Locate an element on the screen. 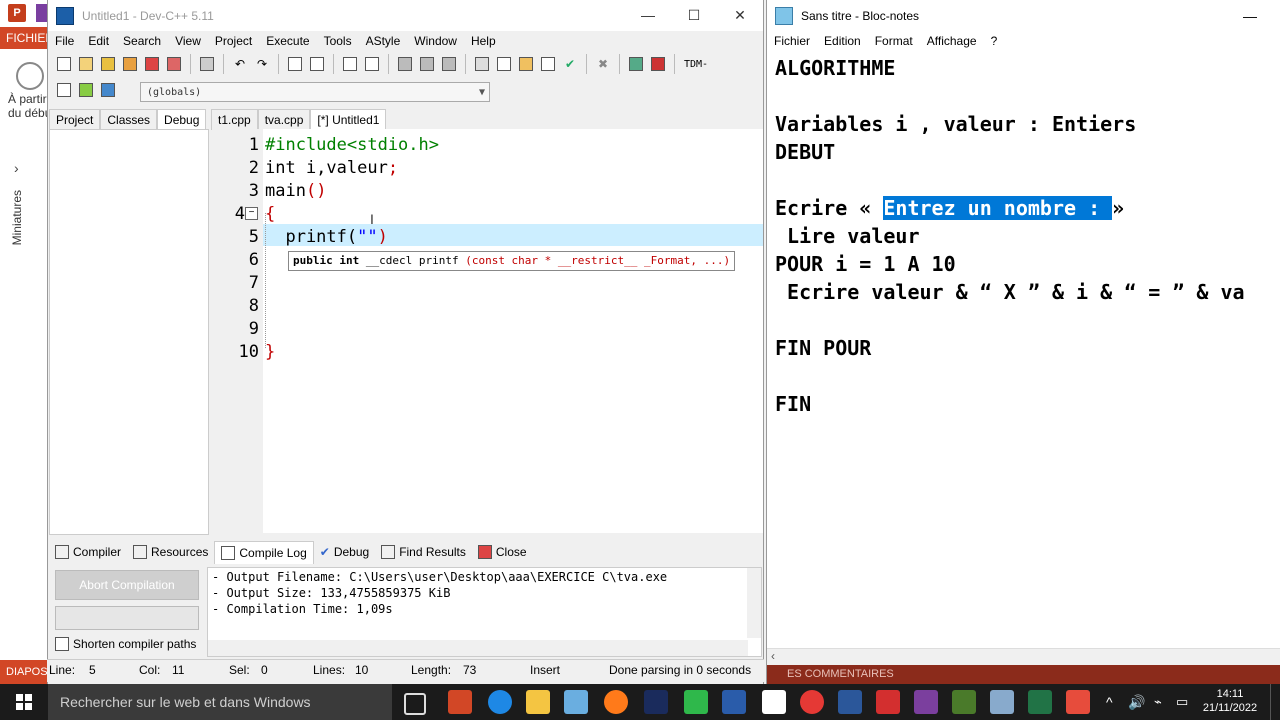  check-icon: ✔ is located at coordinates (570, 64).